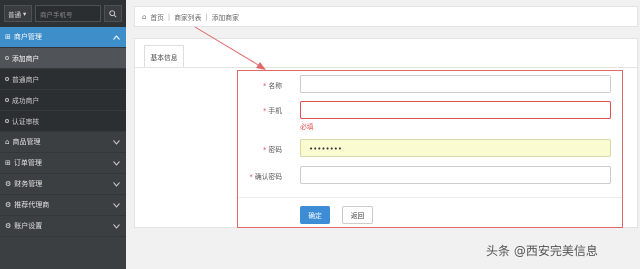 The height and width of the screenshot is (269, 640). I want to click on watermark: 头条 @西安完美信息, so click(542, 251).